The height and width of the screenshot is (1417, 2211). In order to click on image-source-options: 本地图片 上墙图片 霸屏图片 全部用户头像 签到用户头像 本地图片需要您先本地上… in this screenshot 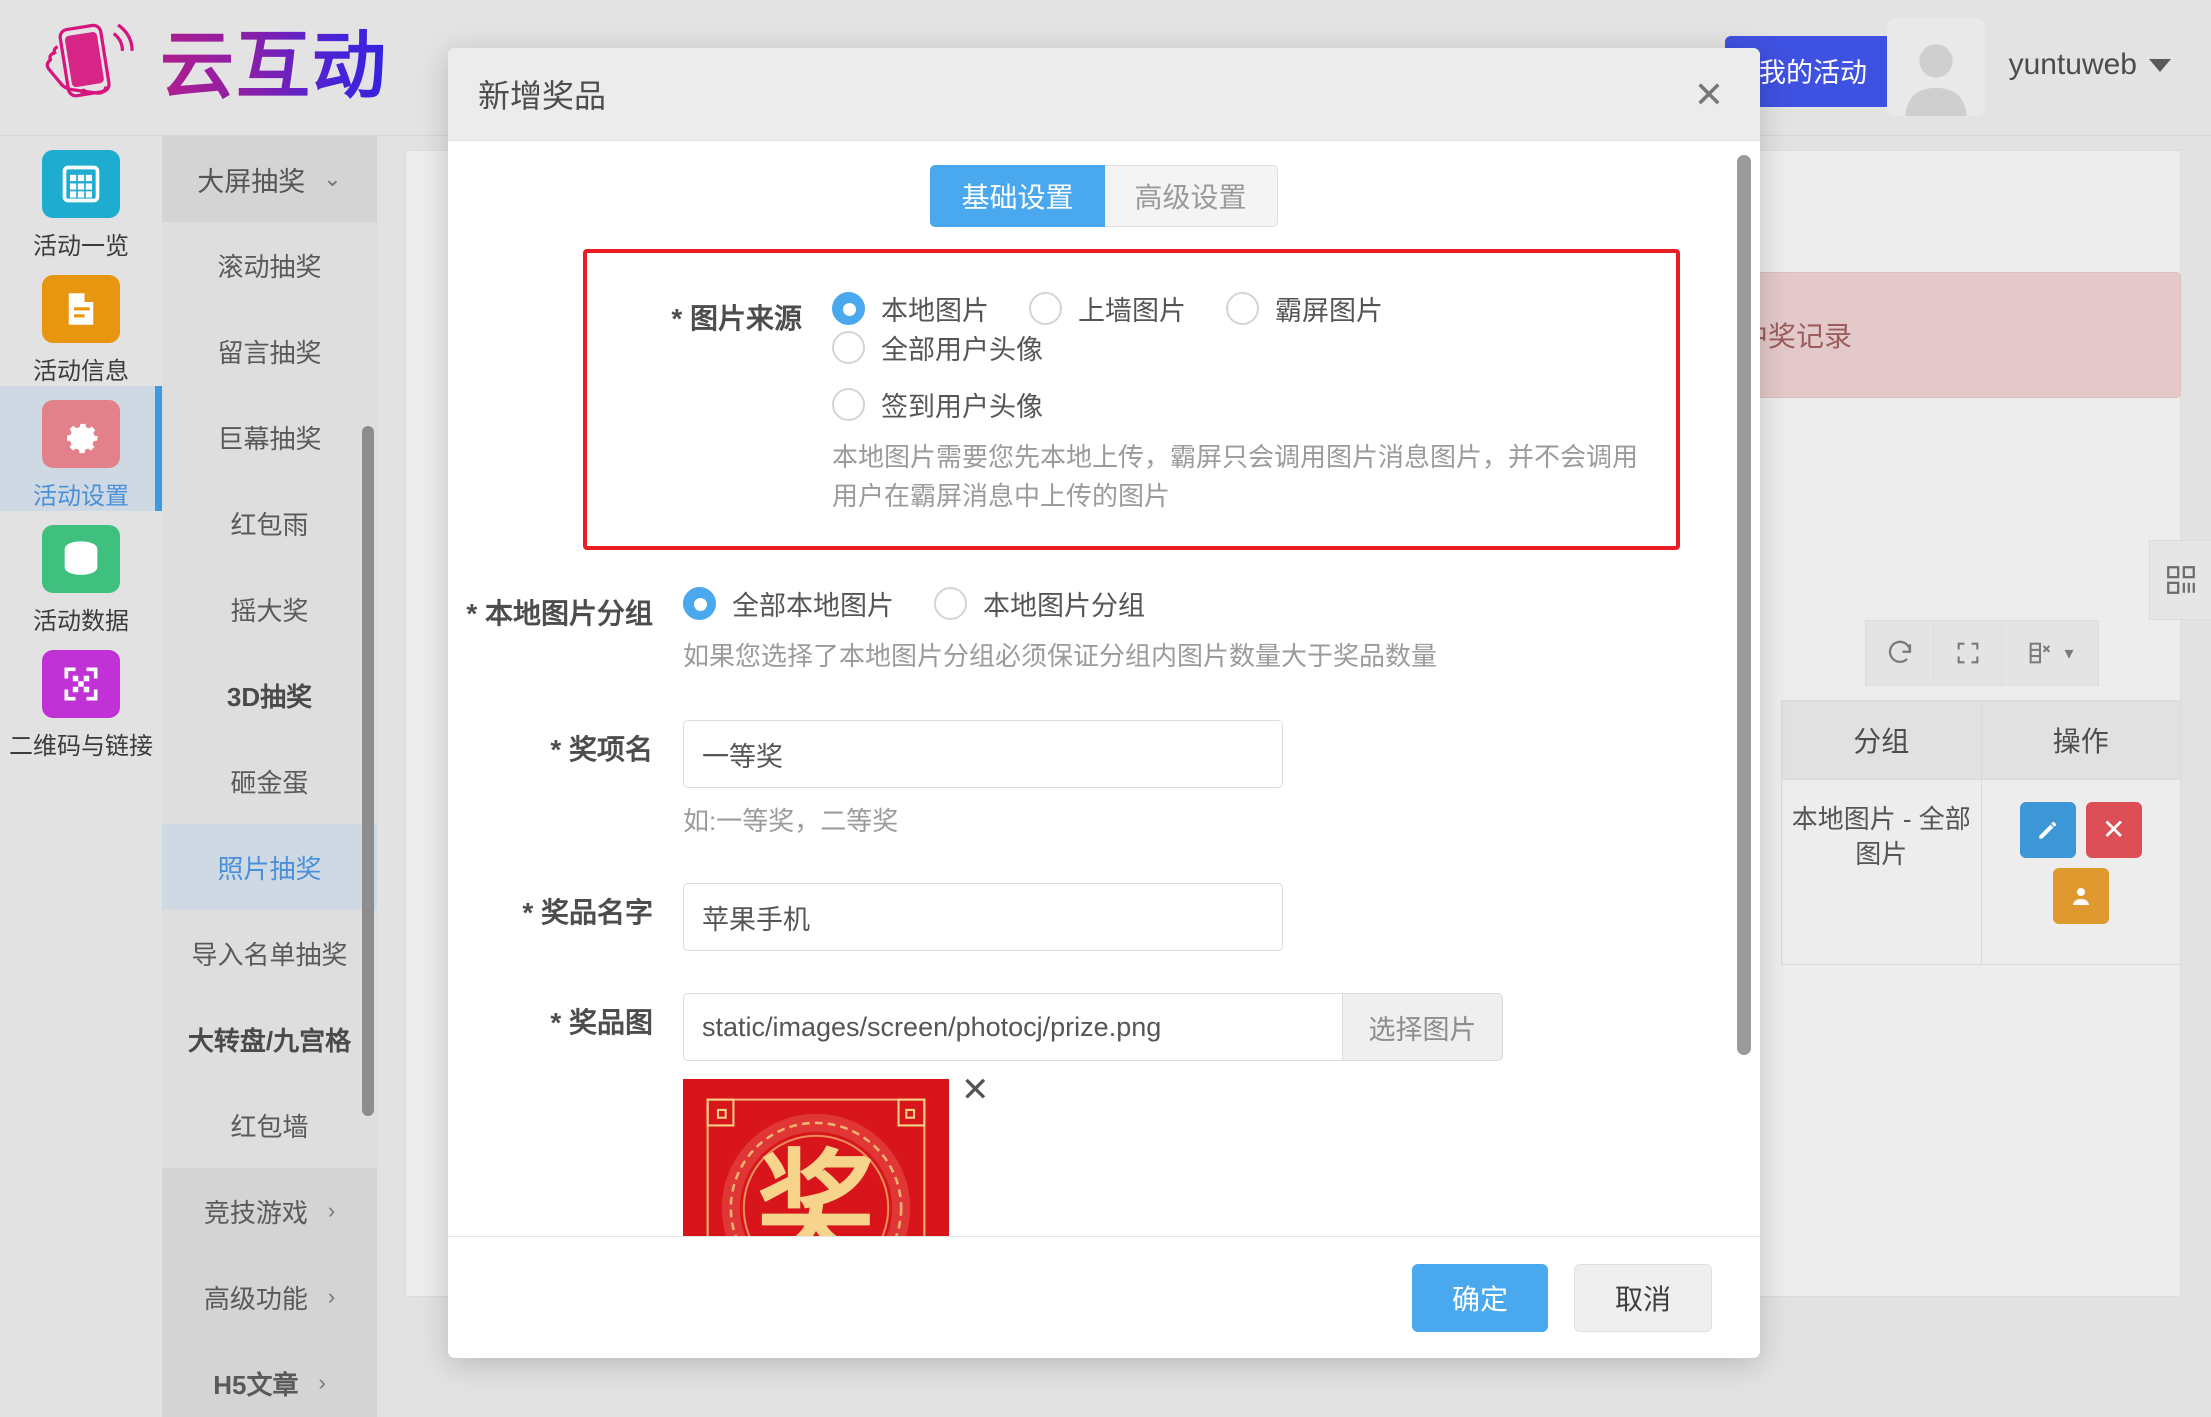, I will do `click(1242, 402)`.